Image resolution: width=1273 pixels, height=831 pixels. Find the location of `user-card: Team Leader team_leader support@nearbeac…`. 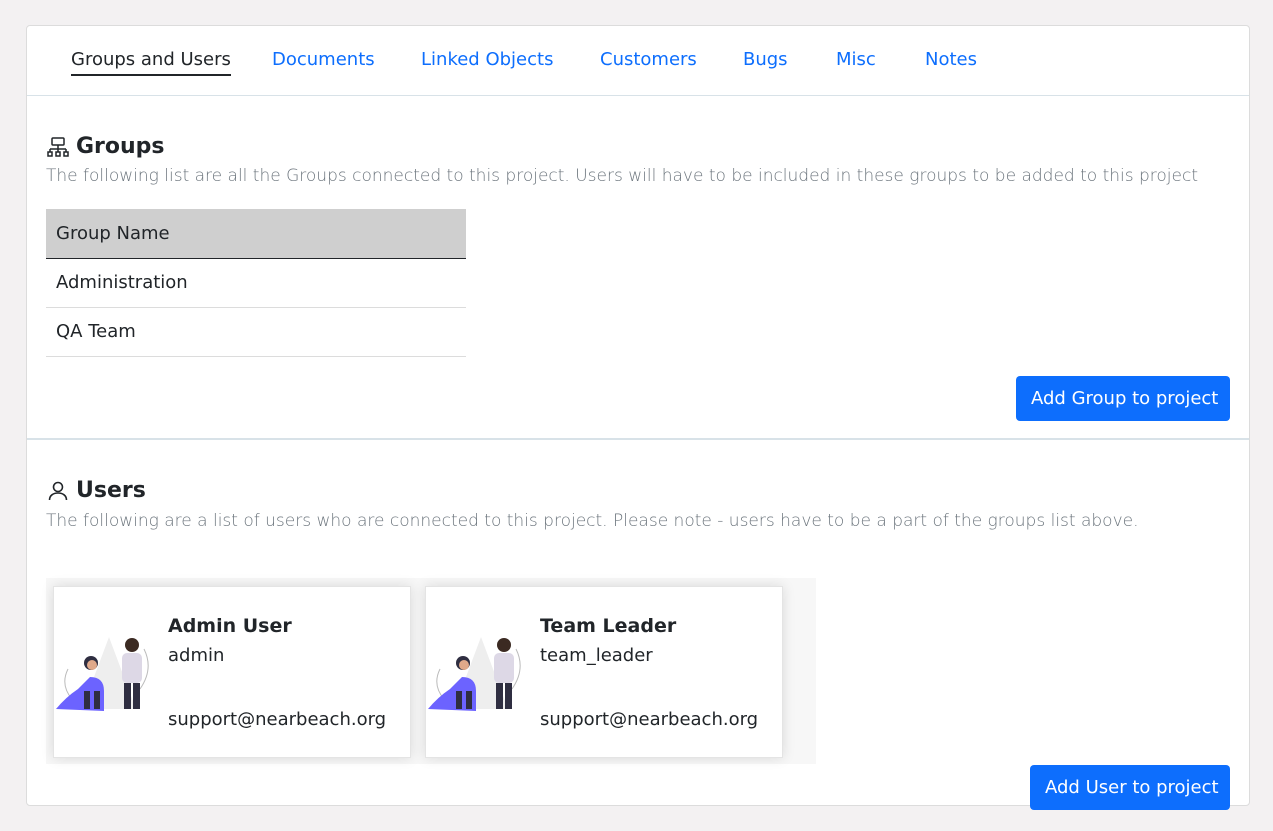

user-card: Team Leader team_leader support@nearbeac… is located at coordinates (604, 672).